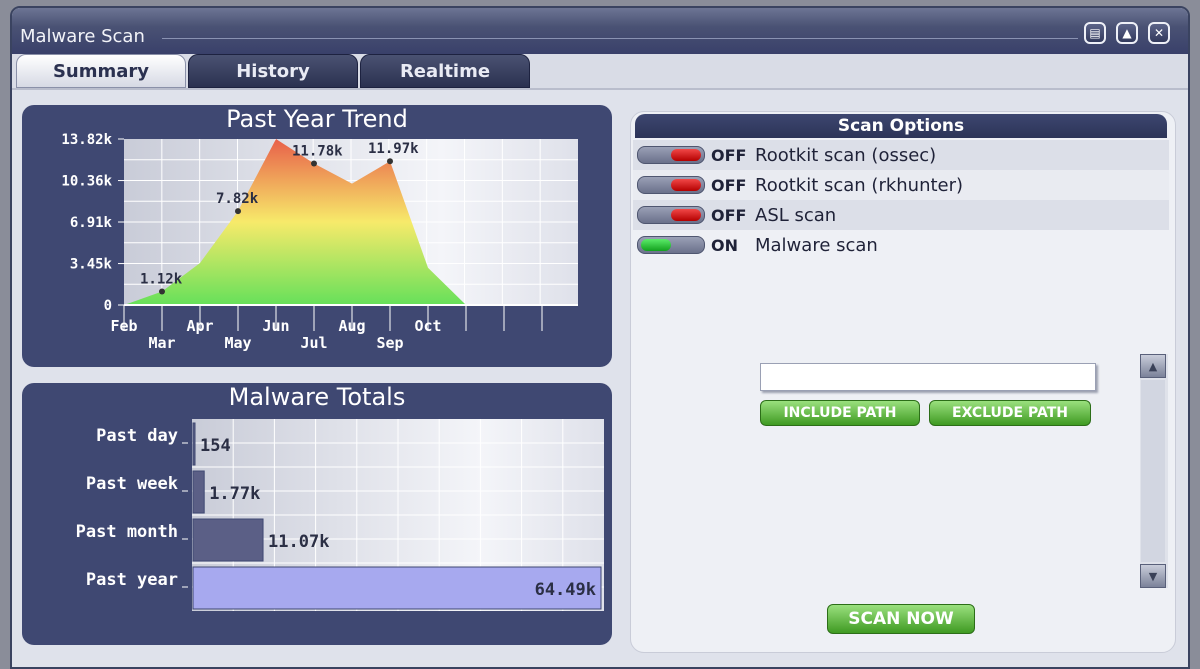 The height and width of the screenshot is (669, 1200). Describe the element at coordinates (127, 532) in the screenshot. I see `totals-category-label: Past month` at that location.